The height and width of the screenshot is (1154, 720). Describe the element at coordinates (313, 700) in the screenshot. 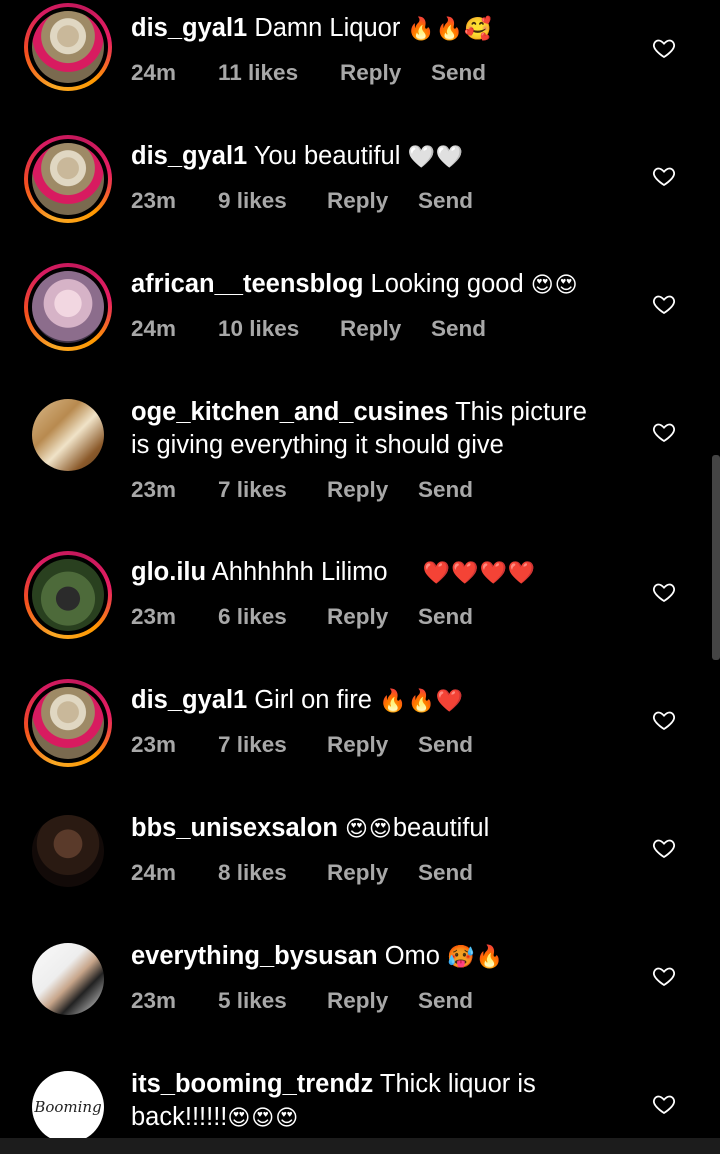

I see `comment-text: Girl on fire` at that location.